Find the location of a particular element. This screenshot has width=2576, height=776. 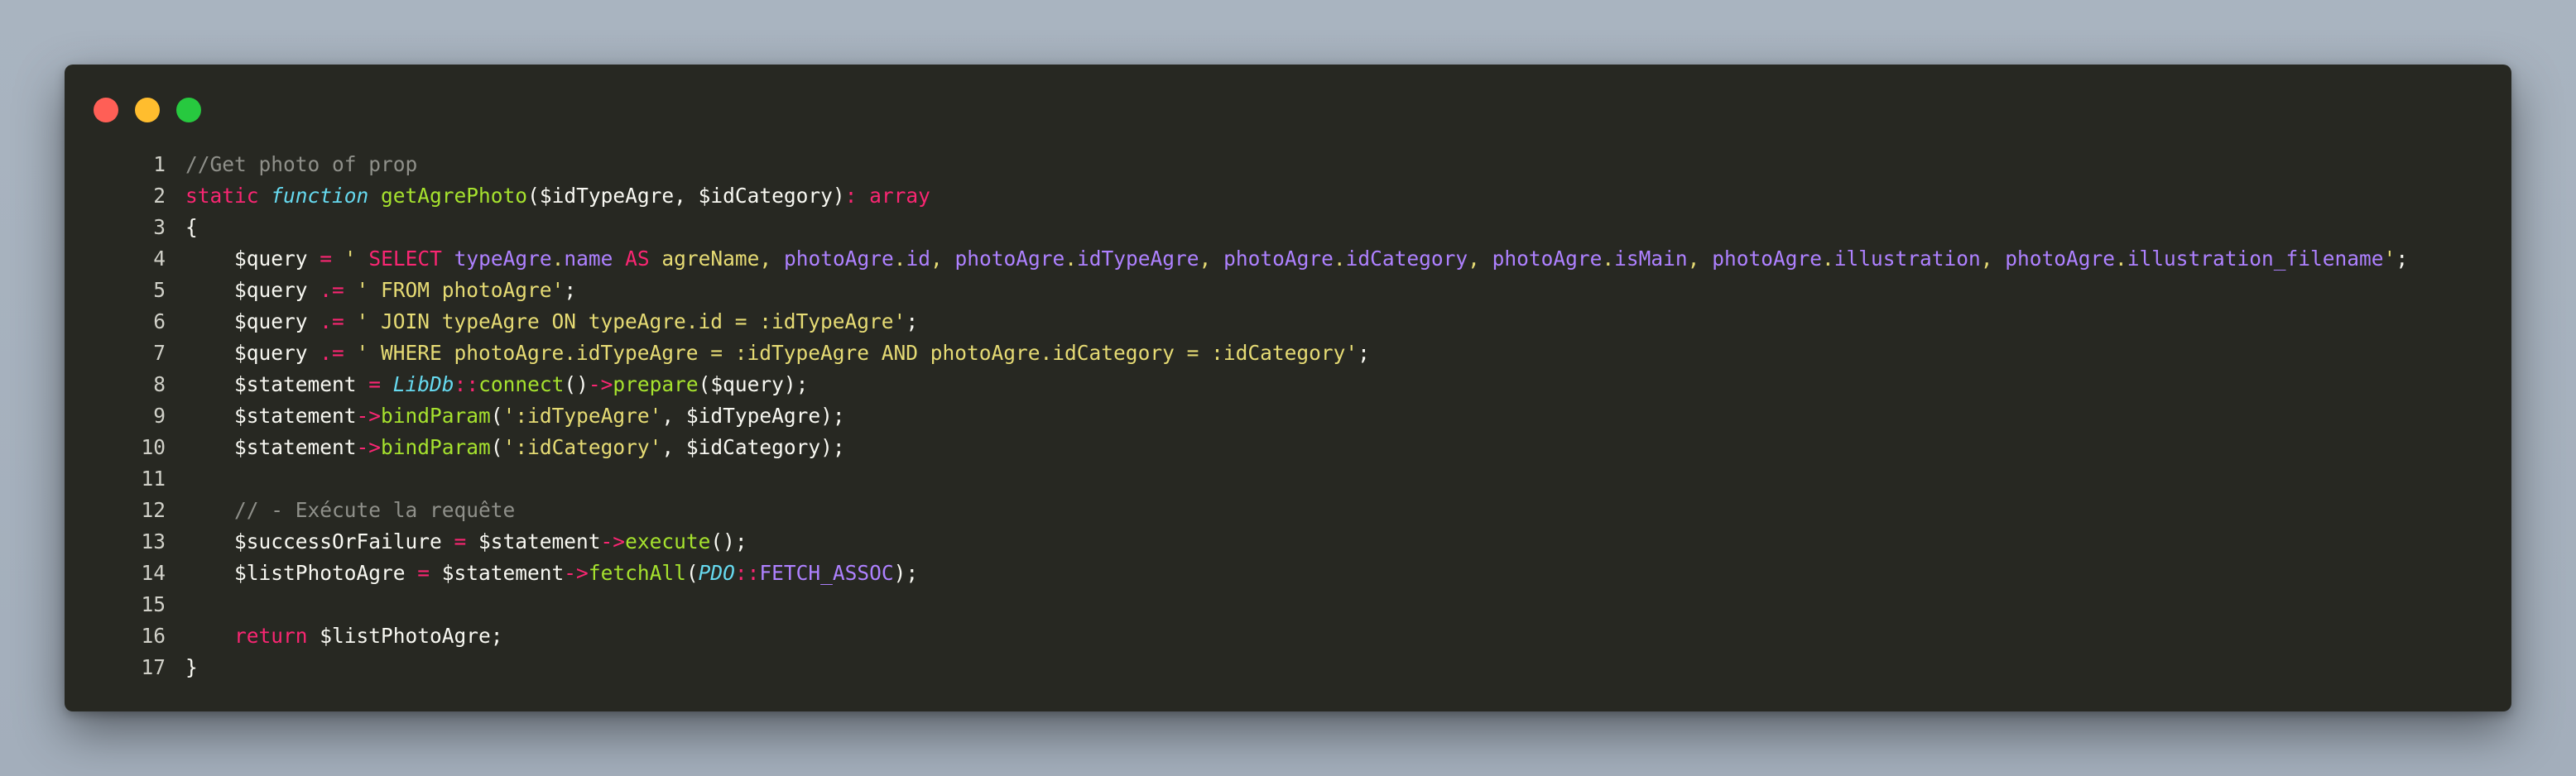

line-number: 5 is located at coordinates (159, 290).